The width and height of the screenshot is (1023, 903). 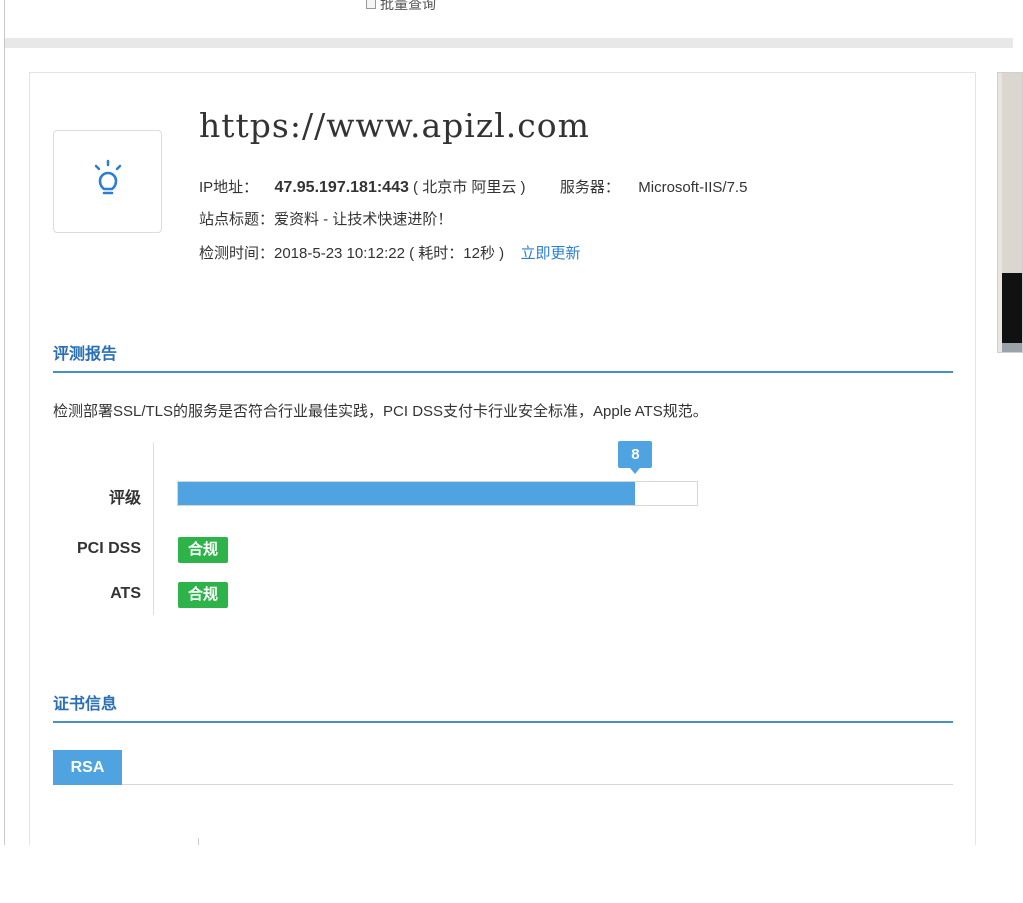 What do you see at coordinates (352, 253) in the screenshot?
I see `check-time: 检测时间：2018-5-23 10:12:22 ( 耗时：12秒 )` at bounding box center [352, 253].